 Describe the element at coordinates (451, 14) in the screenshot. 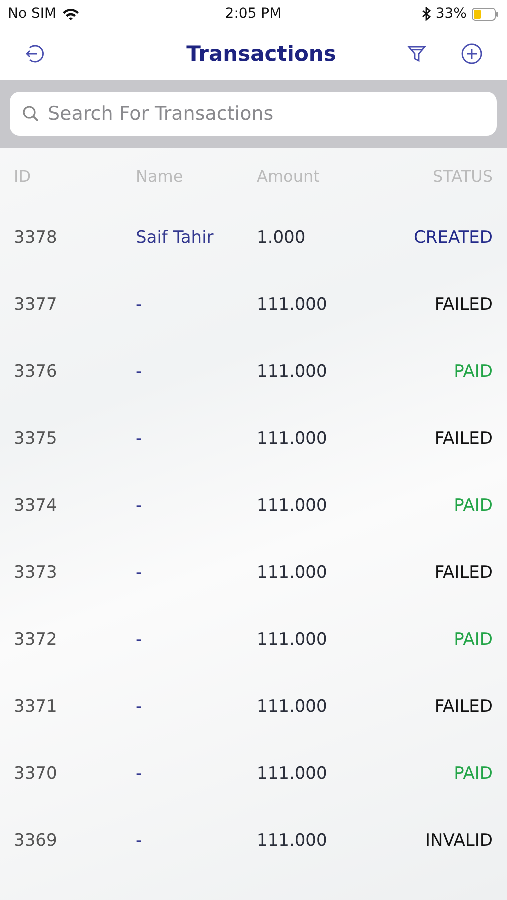

I see `battery-text: 33%` at that location.